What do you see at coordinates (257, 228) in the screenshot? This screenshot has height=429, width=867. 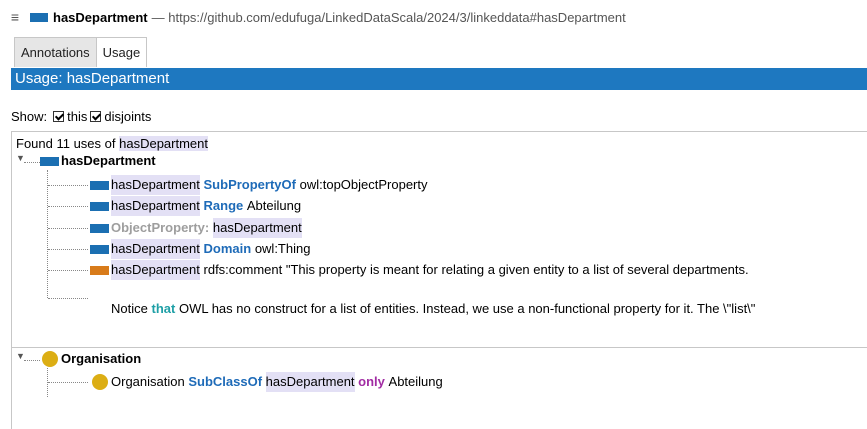 I see `axiom-object: hasDepartment` at bounding box center [257, 228].